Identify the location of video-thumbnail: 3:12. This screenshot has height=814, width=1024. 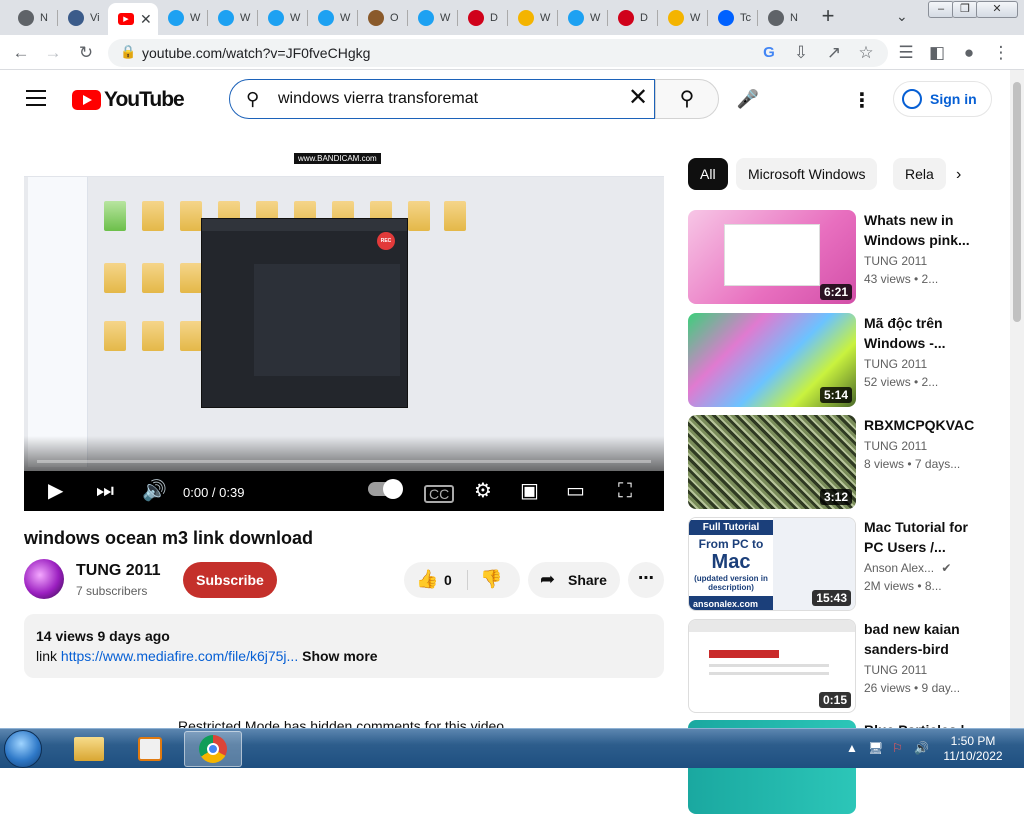
(772, 462).